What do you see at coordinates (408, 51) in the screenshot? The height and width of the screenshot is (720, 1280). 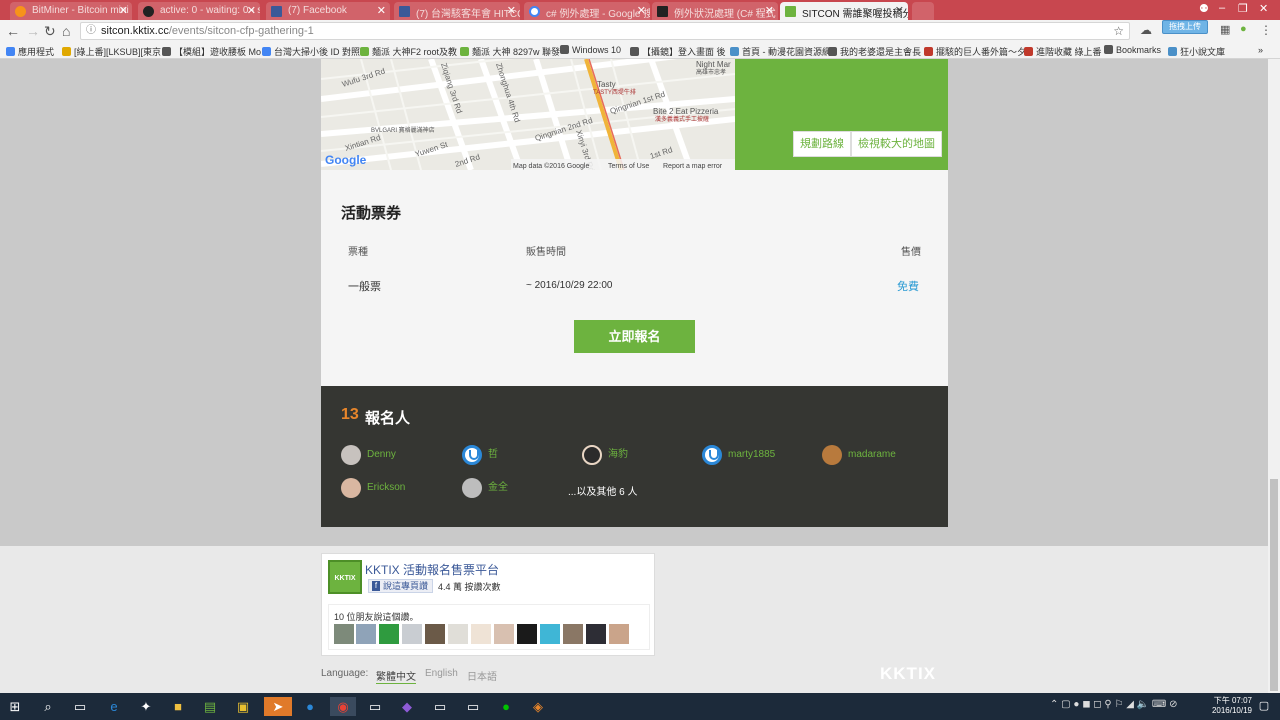 I see `bookmark-item: 麵派 大神F2 root及教` at bounding box center [408, 51].